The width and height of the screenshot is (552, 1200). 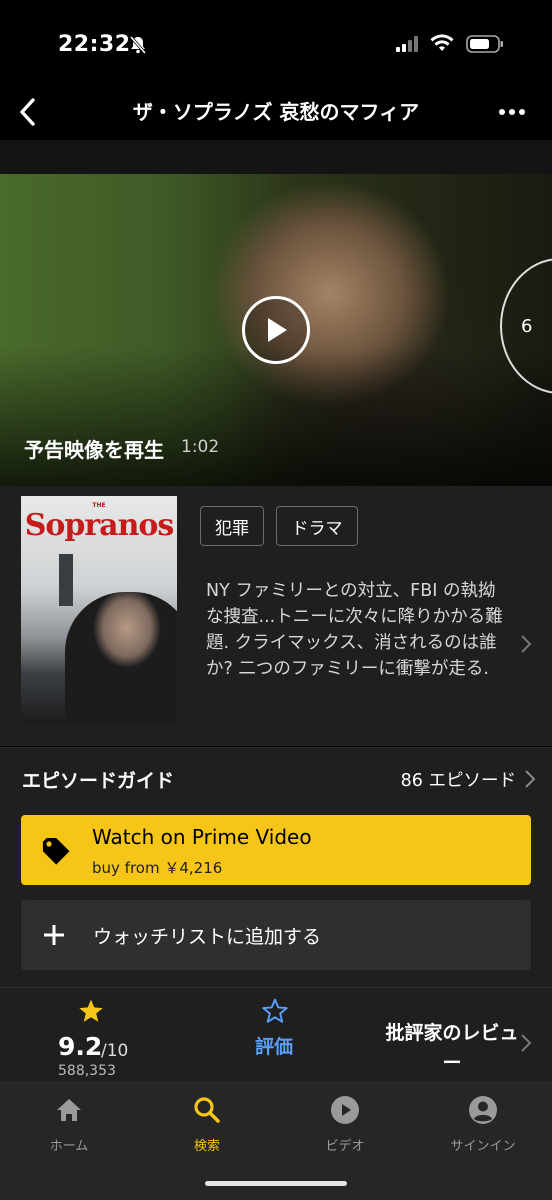 I want to click on tab-signin: サインイン, so click(x=483, y=1123).